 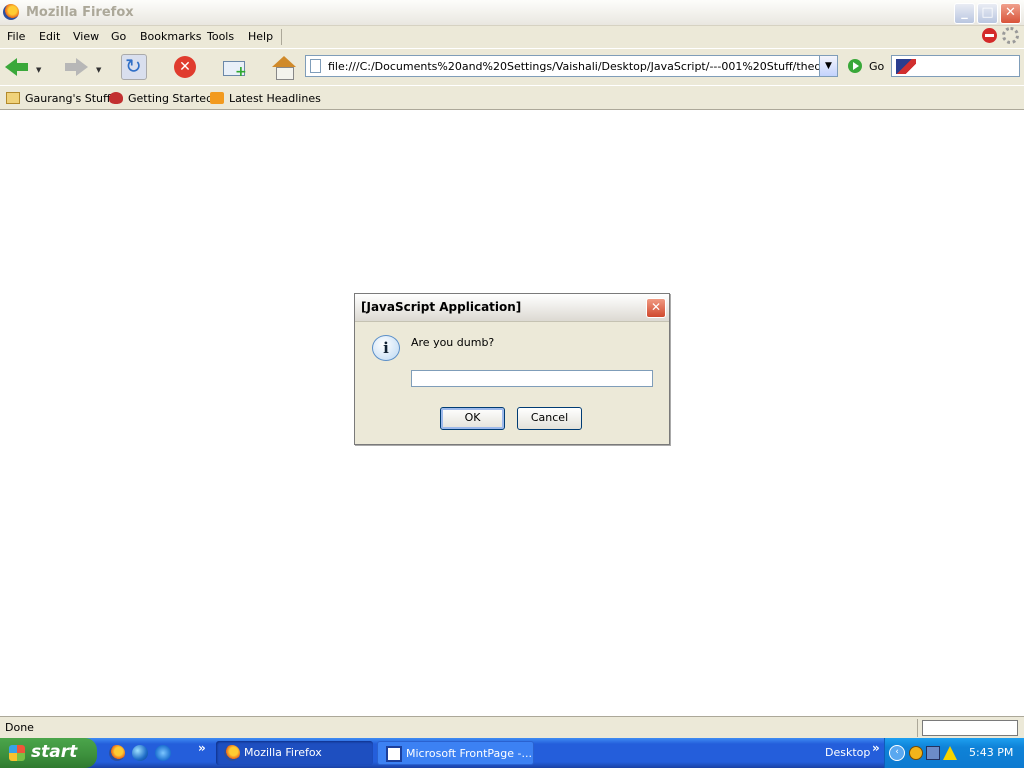 What do you see at coordinates (394, 754) in the screenshot?
I see `frontpage-icon` at bounding box center [394, 754].